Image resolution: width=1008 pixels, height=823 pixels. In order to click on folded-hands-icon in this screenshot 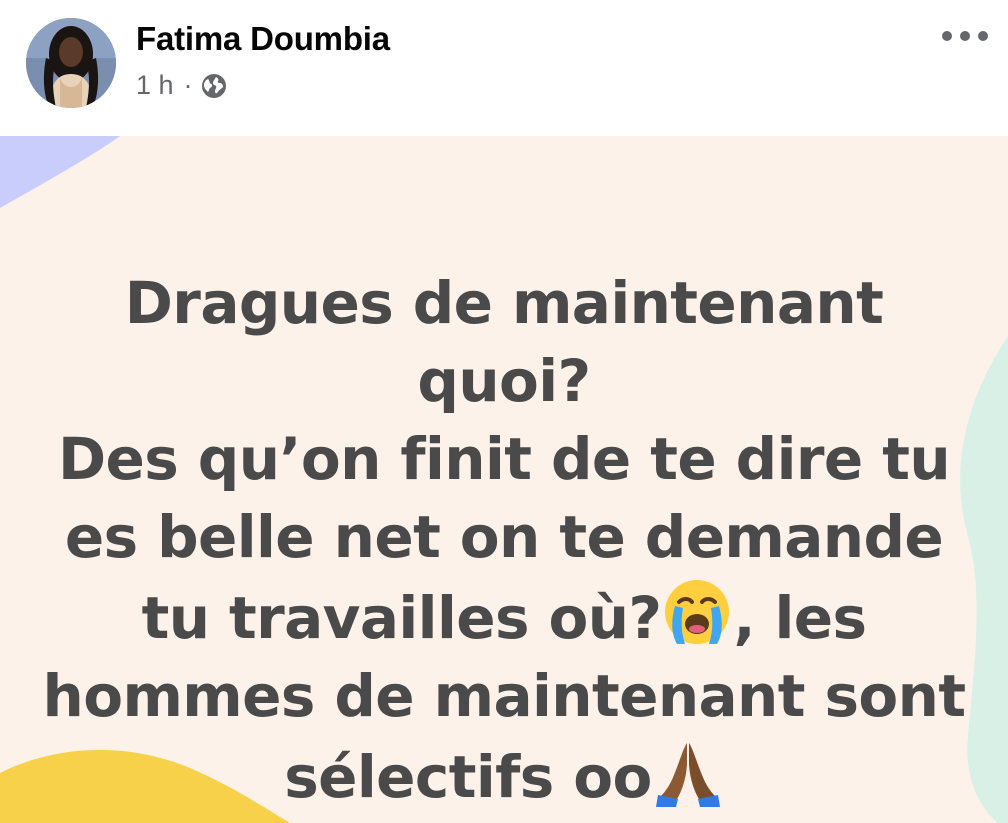, I will do `click(688, 771)`.